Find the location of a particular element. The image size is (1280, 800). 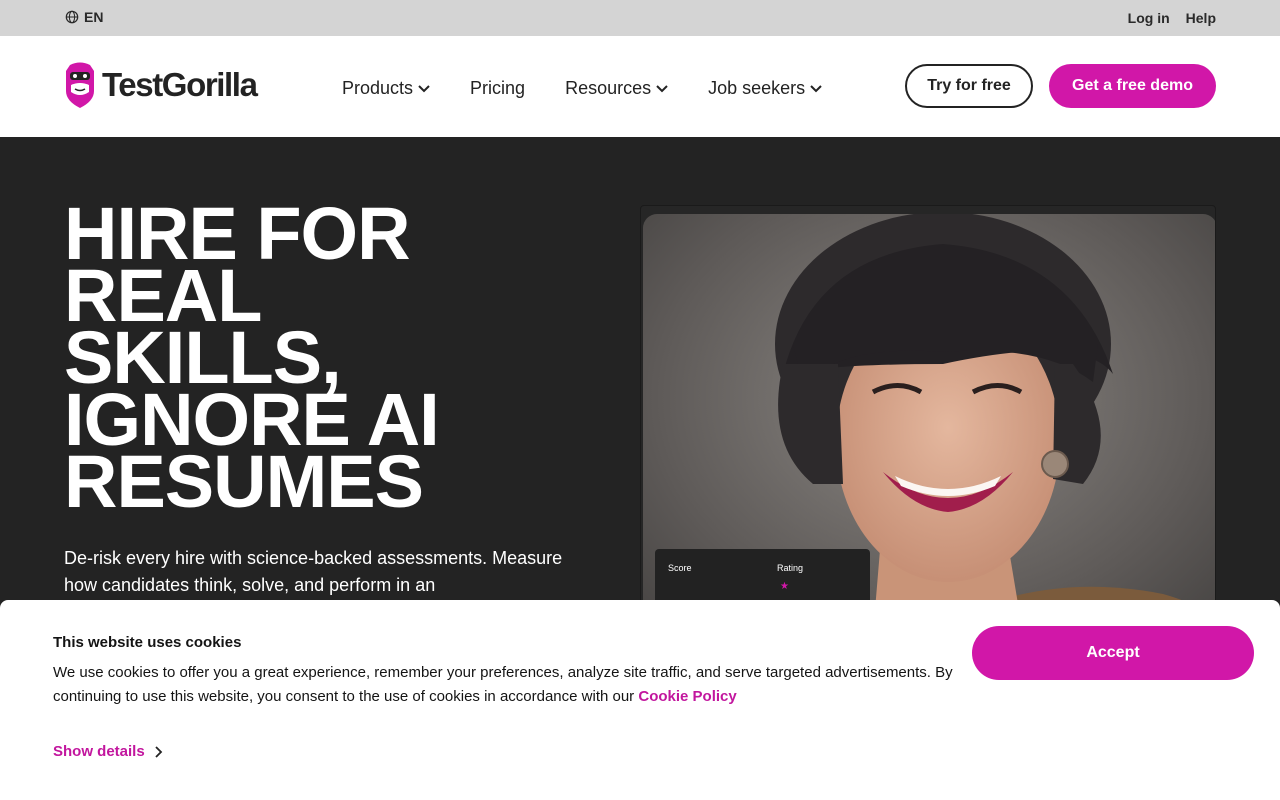

show-details-label: Show details is located at coordinates (99, 751).